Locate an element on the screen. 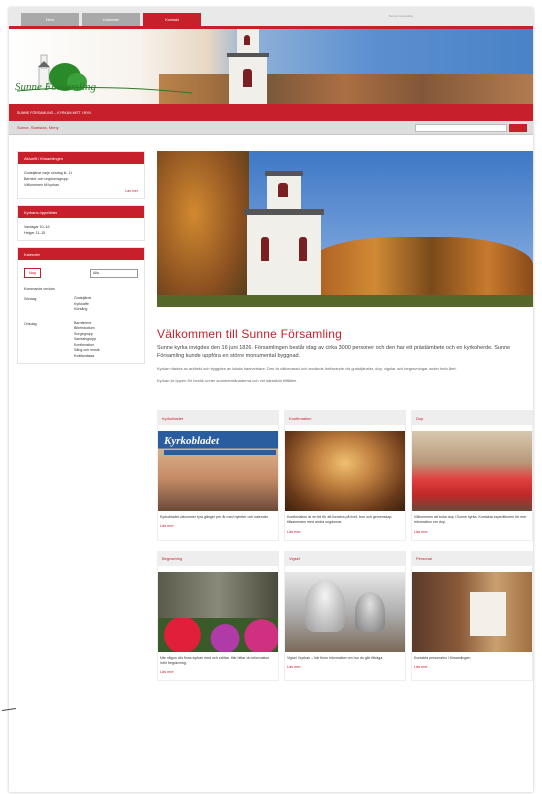  calendar-event: Sång och musik is located at coordinates (87, 351).